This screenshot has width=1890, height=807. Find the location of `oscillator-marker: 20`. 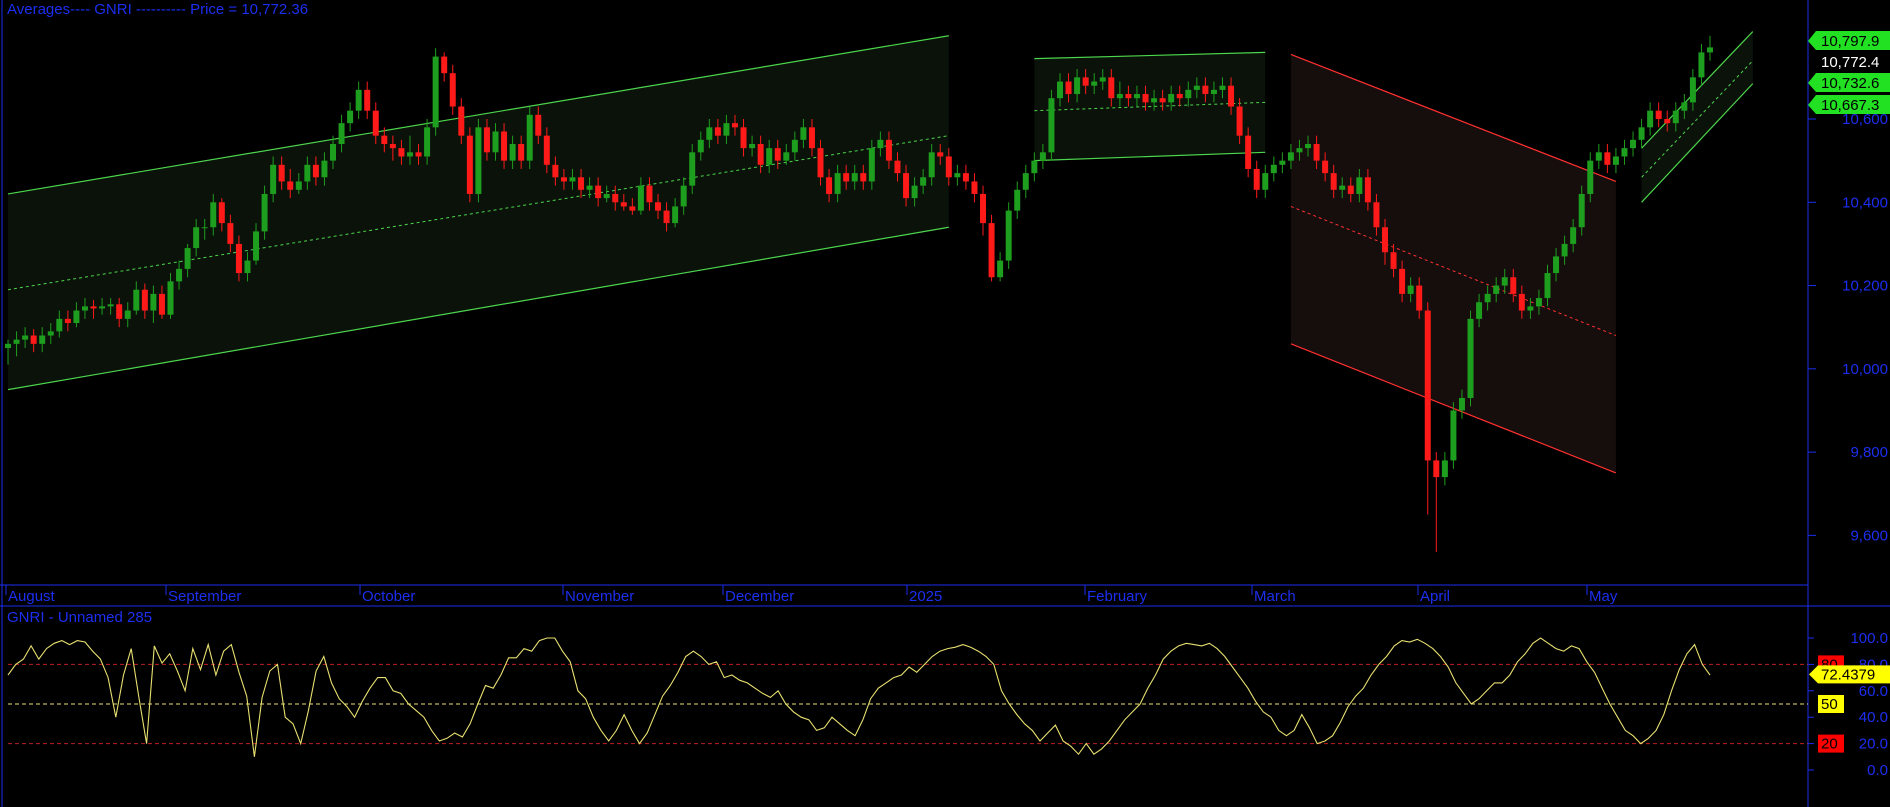

oscillator-marker: 20 is located at coordinates (1831, 743).